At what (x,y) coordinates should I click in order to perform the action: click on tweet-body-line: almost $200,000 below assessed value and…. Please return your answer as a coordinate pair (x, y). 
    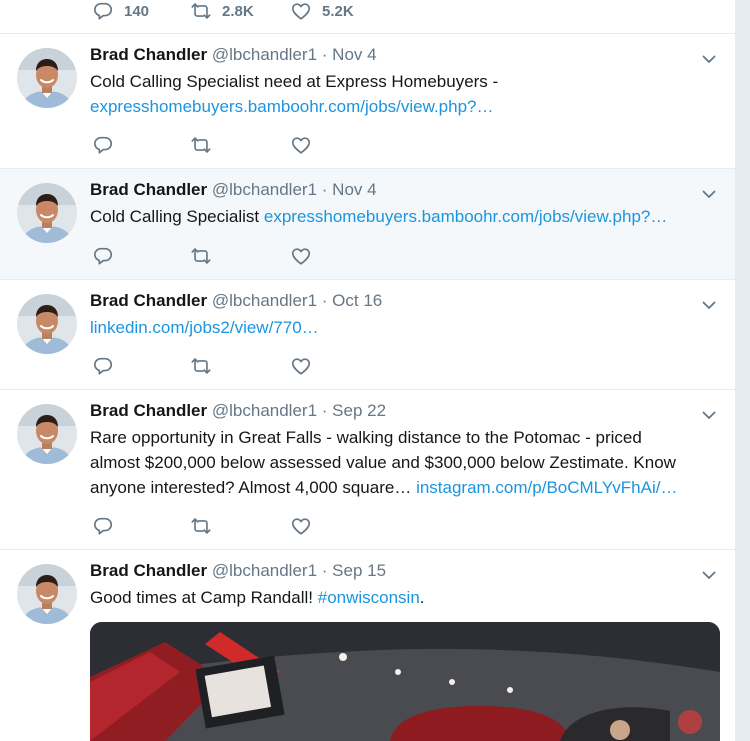
    Looking at the image, I should click on (383, 462).